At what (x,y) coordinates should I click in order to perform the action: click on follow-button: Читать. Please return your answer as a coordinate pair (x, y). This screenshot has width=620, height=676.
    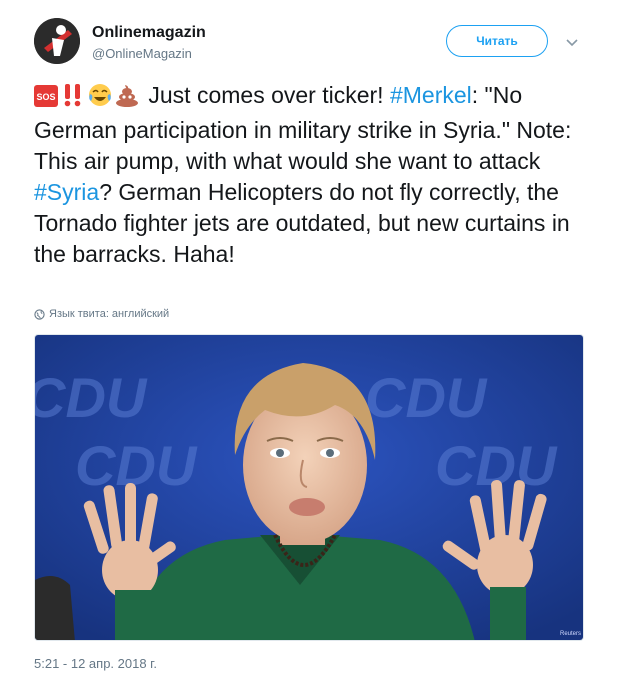
    Looking at the image, I should click on (497, 41).